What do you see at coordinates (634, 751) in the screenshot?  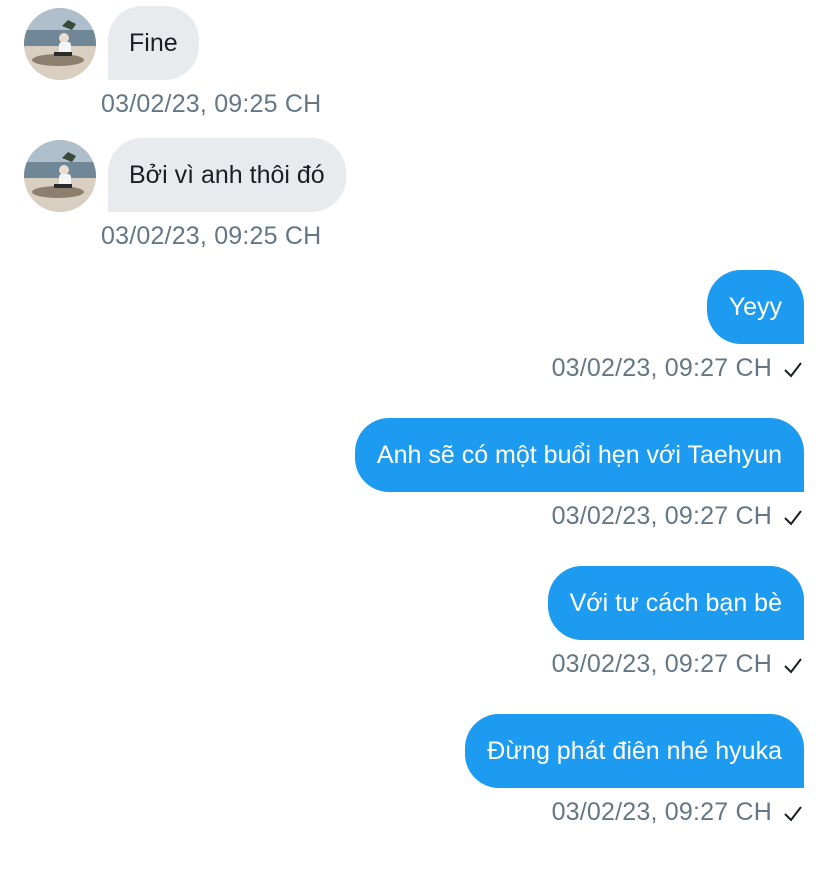 I see `message-bubble: Đừng phát điên nhé hyuka` at bounding box center [634, 751].